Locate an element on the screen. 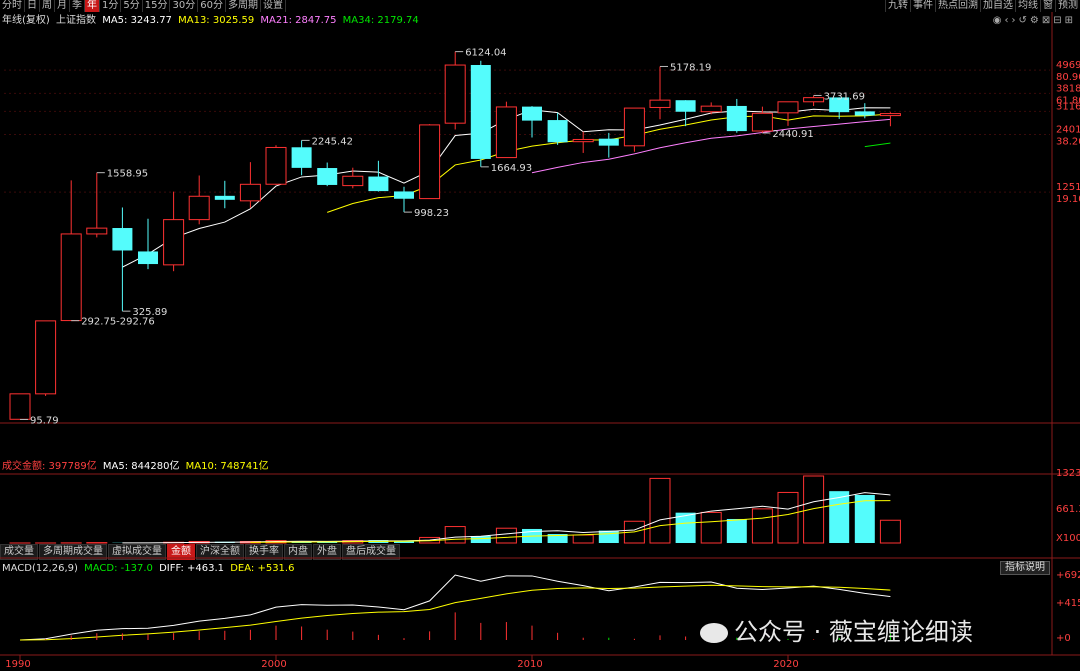 Image resolution: width=1080 pixels, height=671 pixels. macd-tick-label: +692.7 is located at coordinates (1068, 575).